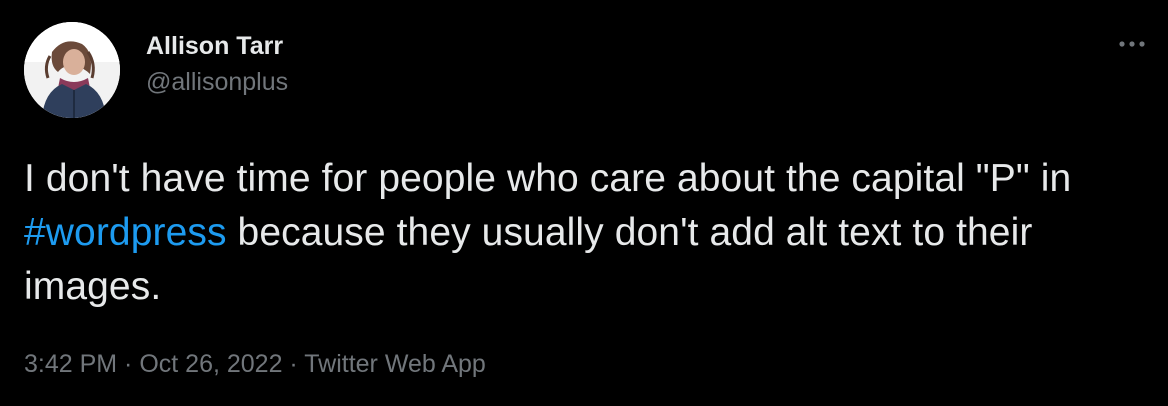 Image resolution: width=1168 pixels, height=406 pixels. I want to click on tweet-meta: 3:42 PM · Oct 26, 2022 · Twitter Web App, so click(255, 364).